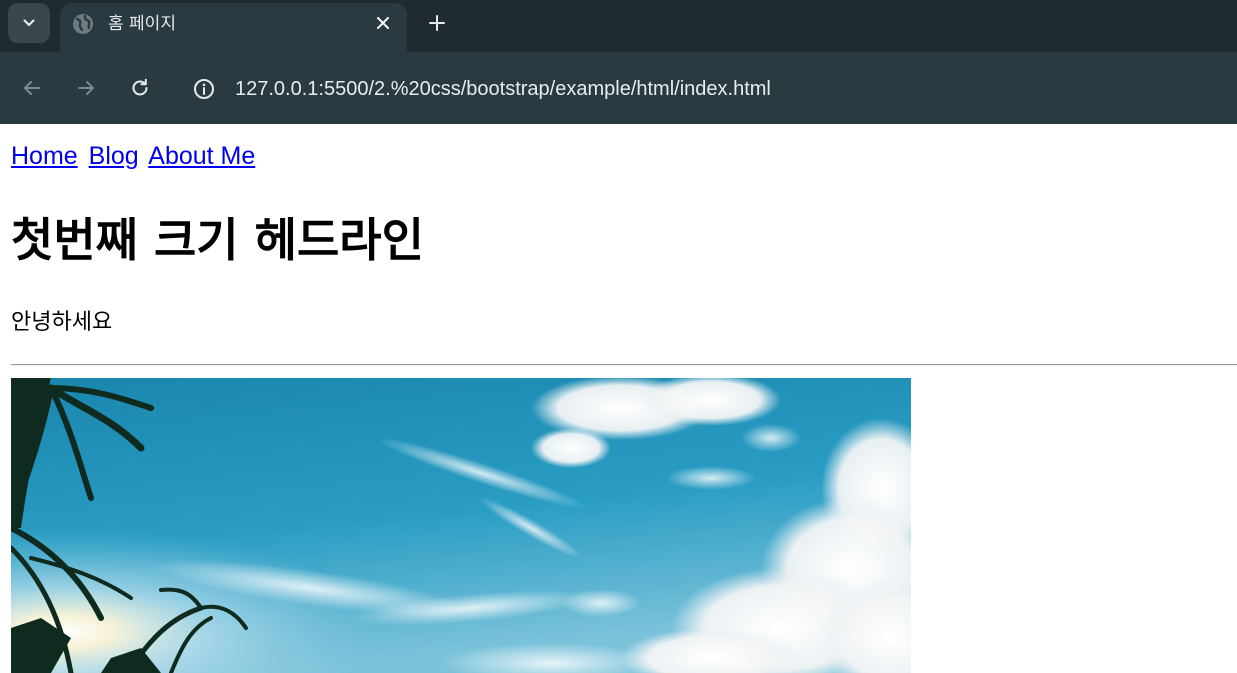 This screenshot has width=1237, height=673. I want to click on reload-icon, so click(140, 87).